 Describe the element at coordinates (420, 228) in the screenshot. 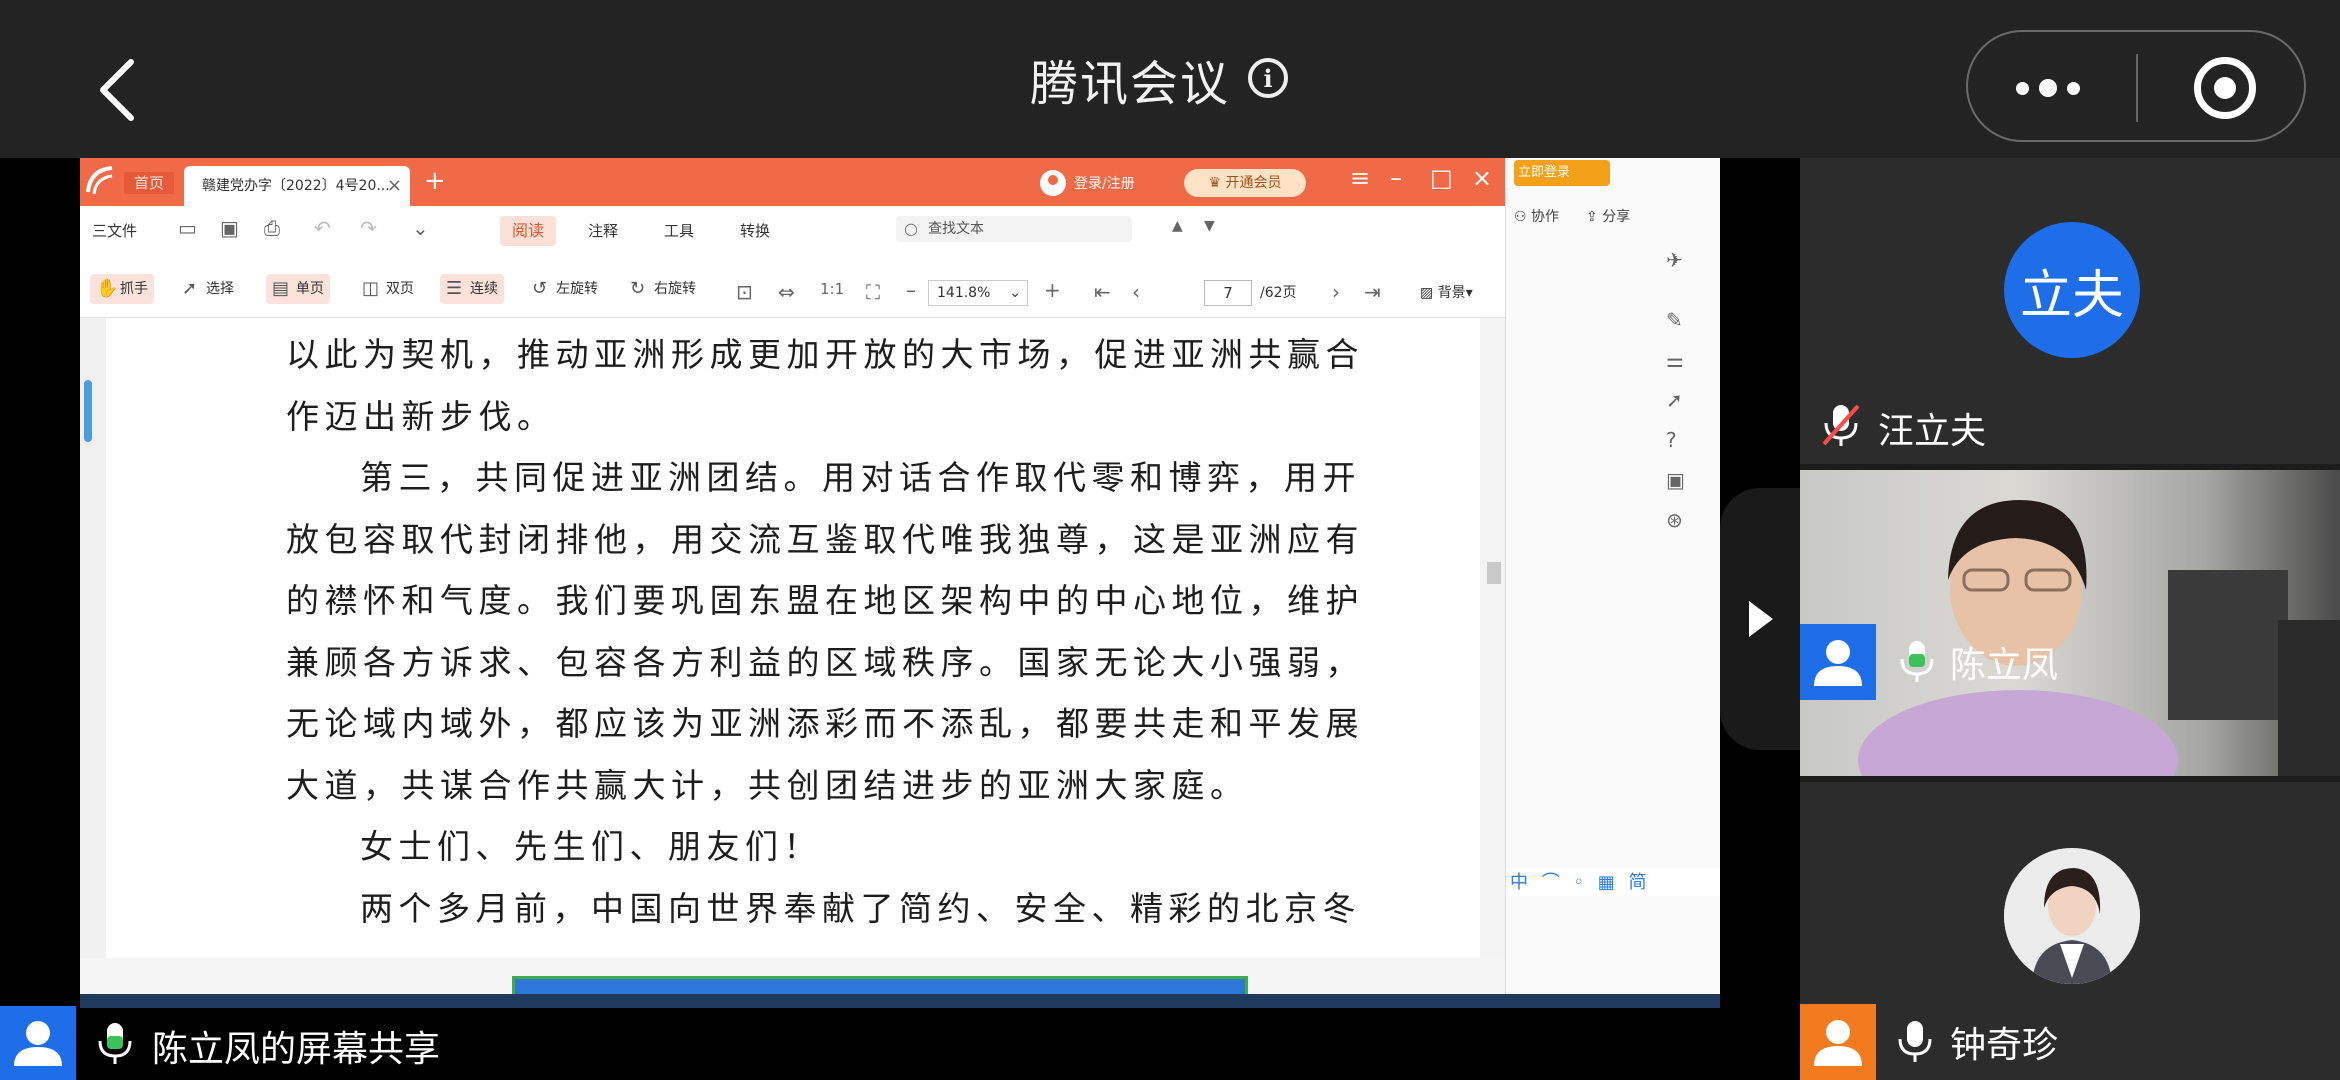

I see `chevron-down-icon: ⌄` at that location.